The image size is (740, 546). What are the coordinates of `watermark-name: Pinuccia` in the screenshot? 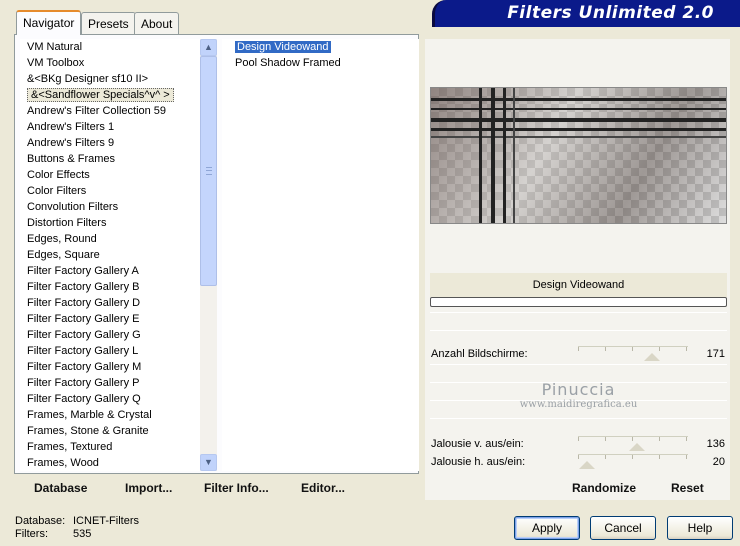 It's located at (578, 389).